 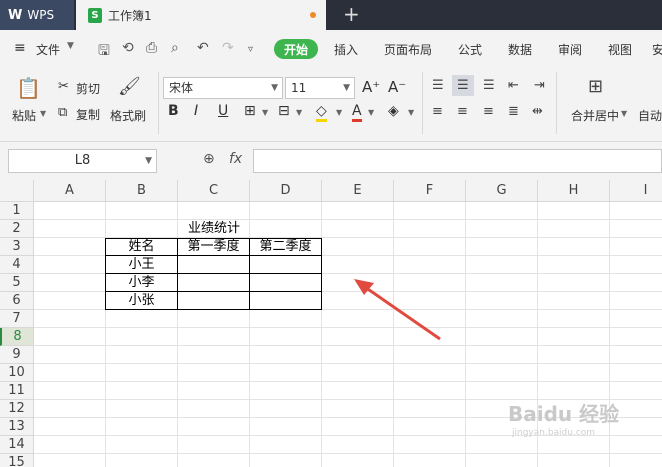 What do you see at coordinates (63, 86) in the screenshot?
I see `cut-icon: ✂` at bounding box center [63, 86].